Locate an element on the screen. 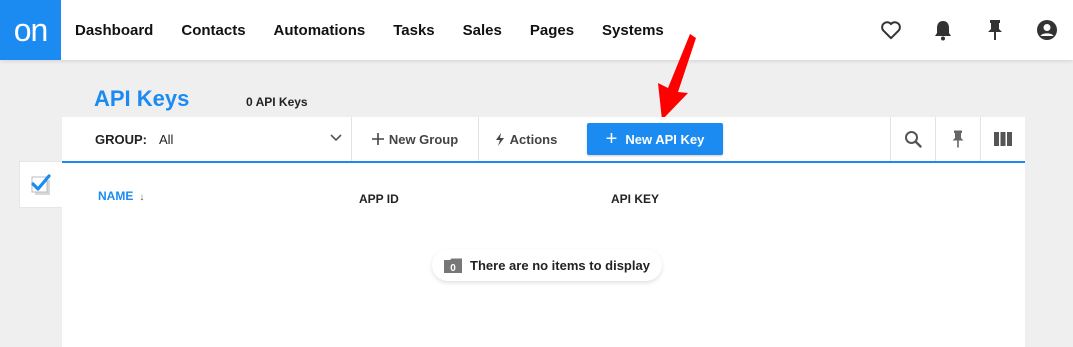  nav-sales: Sales is located at coordinates (482, 30).